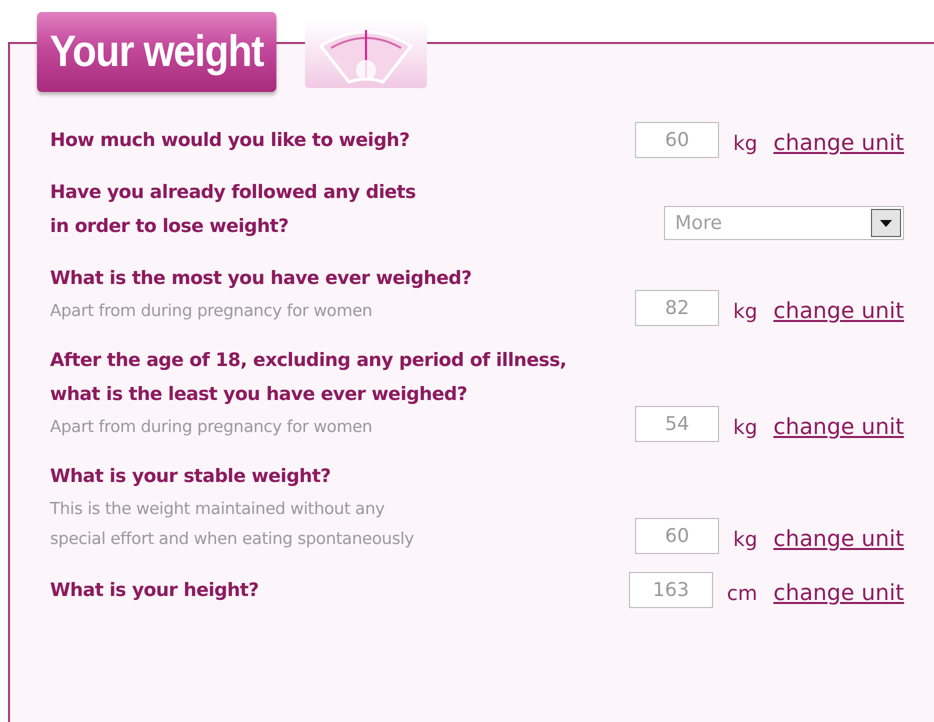  I want to click on number-input: 54, so click(677, 424).